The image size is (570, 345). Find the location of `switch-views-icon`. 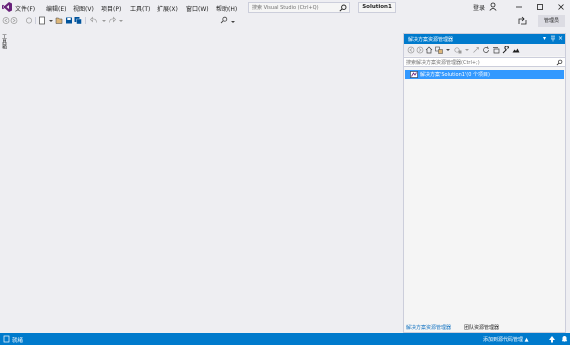

switch-views-icon is located at coordinates (439, 50).